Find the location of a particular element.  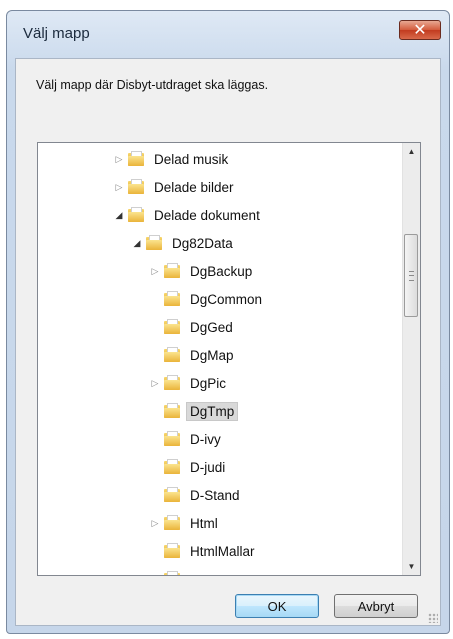

tree-item-label: DgTmp is located at coordinates (212, 411).